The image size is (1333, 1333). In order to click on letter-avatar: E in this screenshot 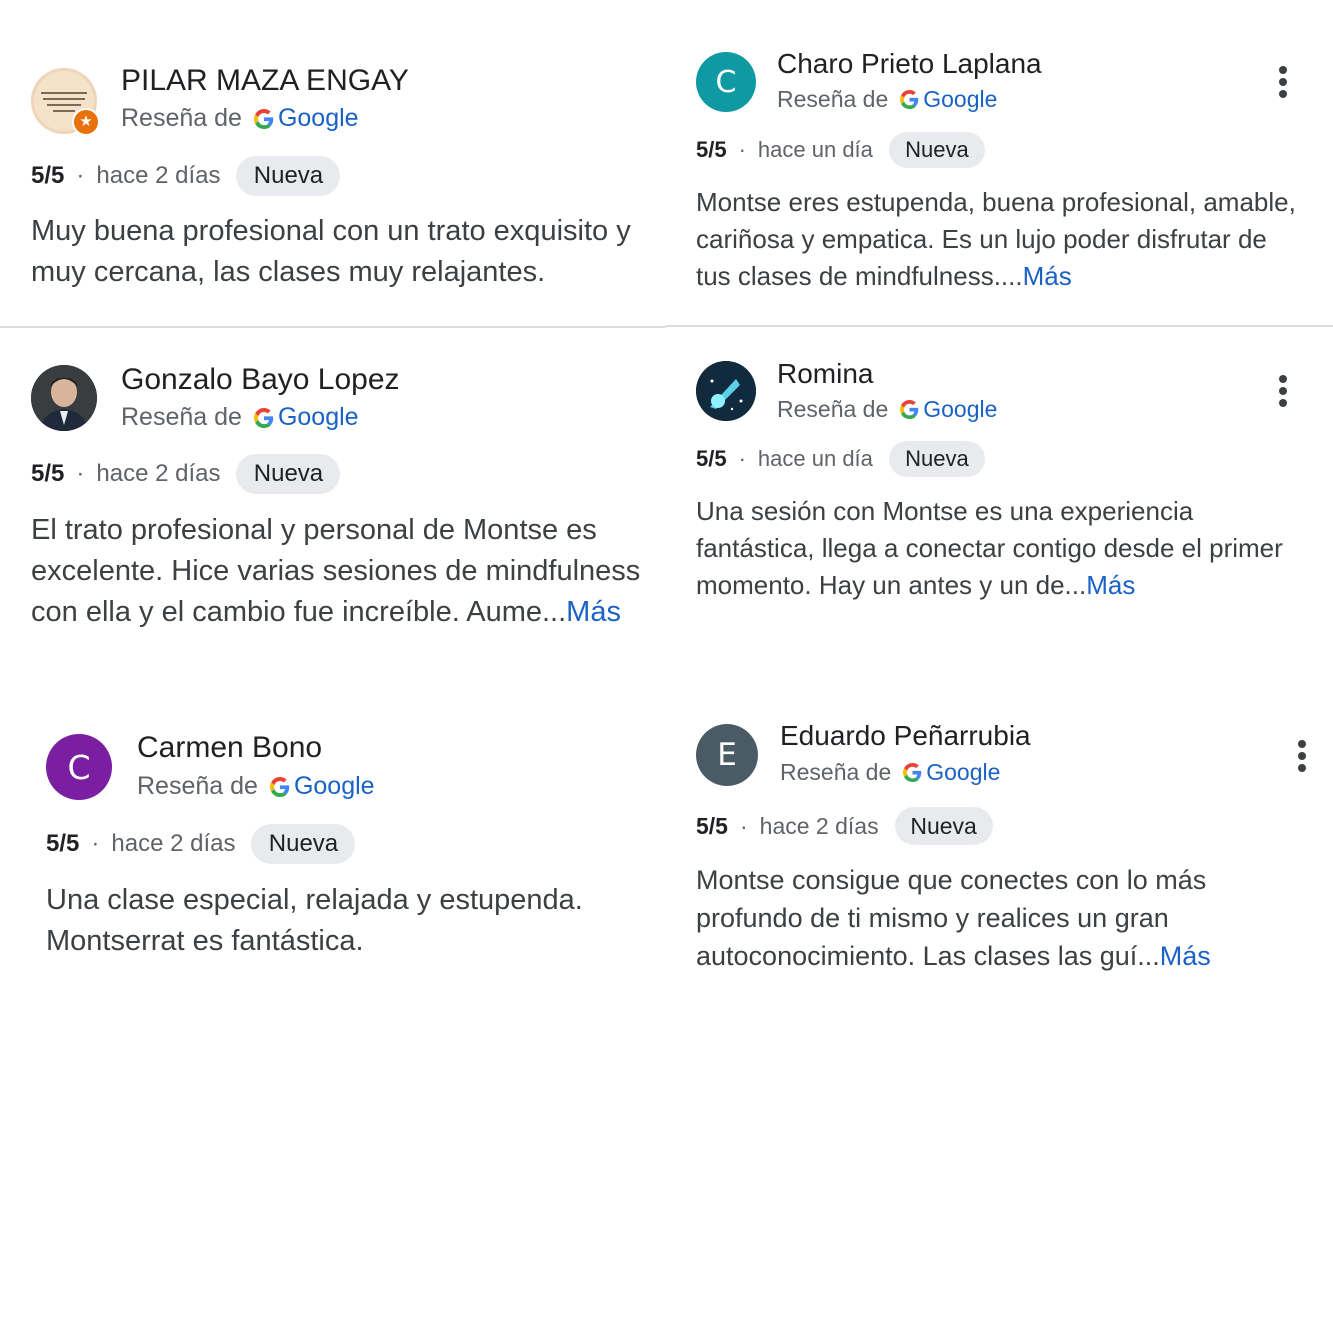, I will do `click(727, 755)`.